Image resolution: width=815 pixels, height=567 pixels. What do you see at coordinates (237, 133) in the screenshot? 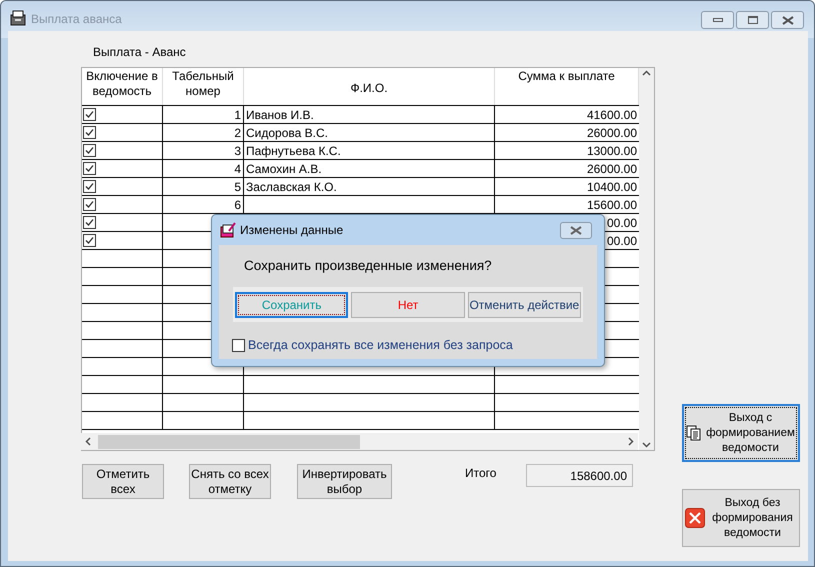
I see `table-cell-text: 2` at bounding box center [237, 133].